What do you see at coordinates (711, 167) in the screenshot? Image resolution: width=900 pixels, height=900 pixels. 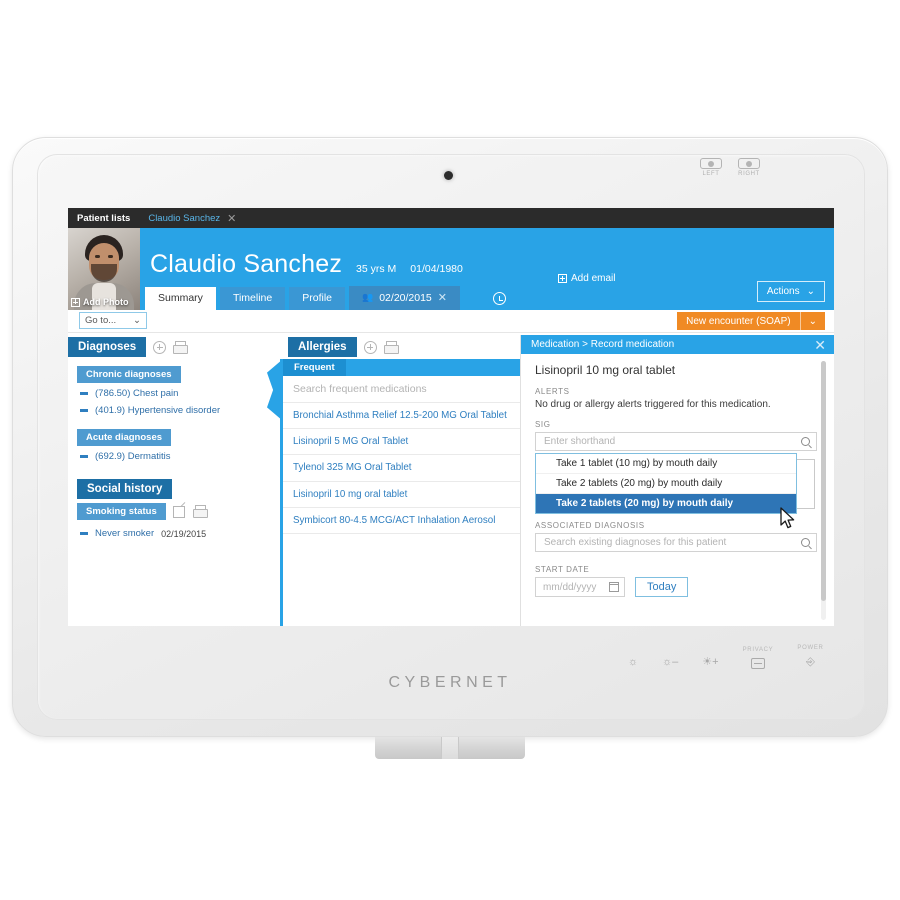 I see `camera-left-indicator: LEFT` at bounding box center [711, 167].